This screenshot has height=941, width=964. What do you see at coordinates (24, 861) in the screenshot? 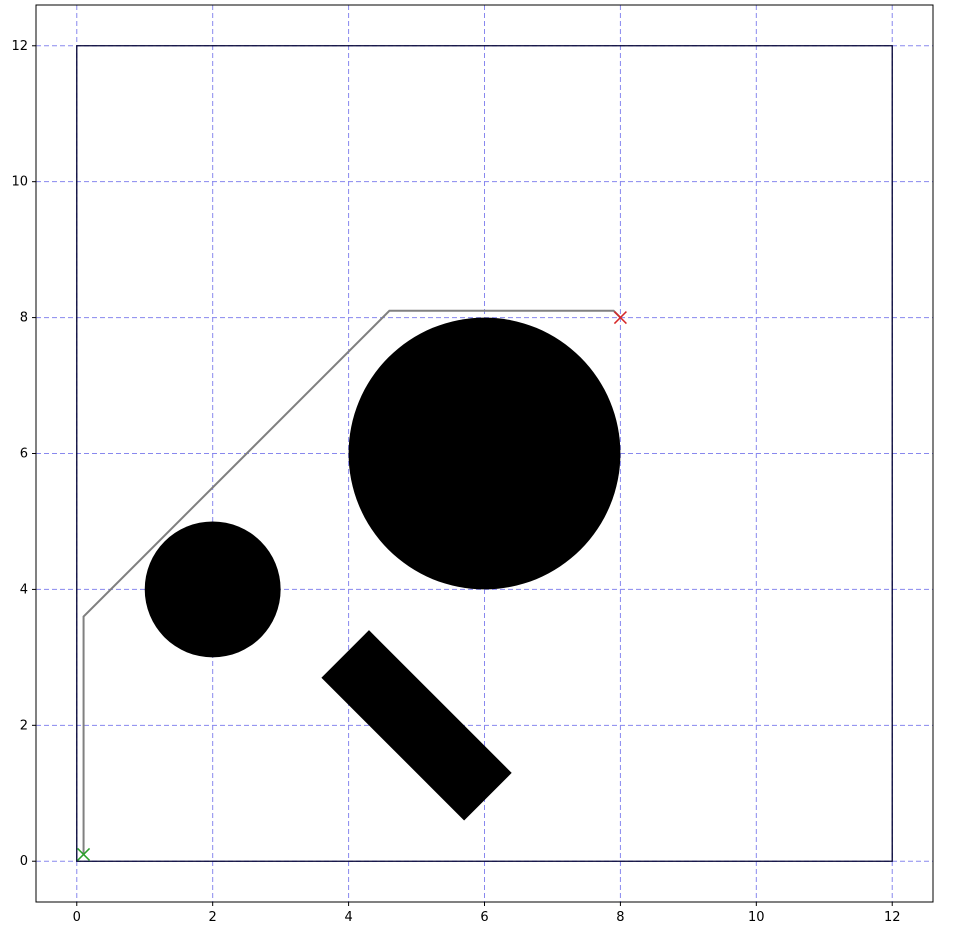
I see `y-tick-label: 0` at bounding box center [24, 861].